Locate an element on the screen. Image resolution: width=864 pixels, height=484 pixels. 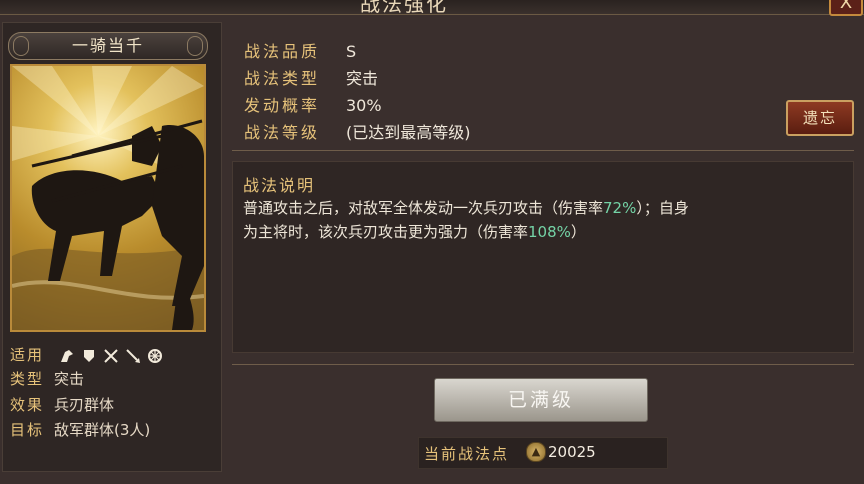
info-value: 突击 is located at coordinates (69, 379).